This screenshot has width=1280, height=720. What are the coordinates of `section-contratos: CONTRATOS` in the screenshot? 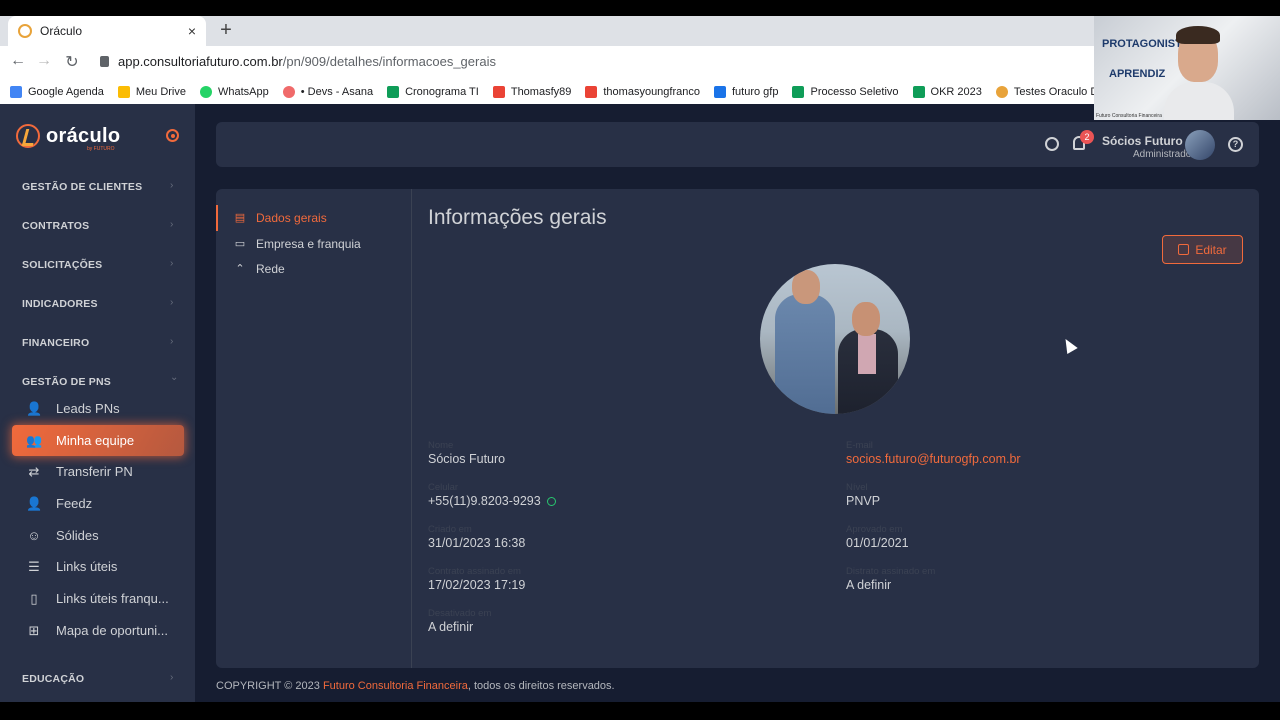 It's located at (55, 226).